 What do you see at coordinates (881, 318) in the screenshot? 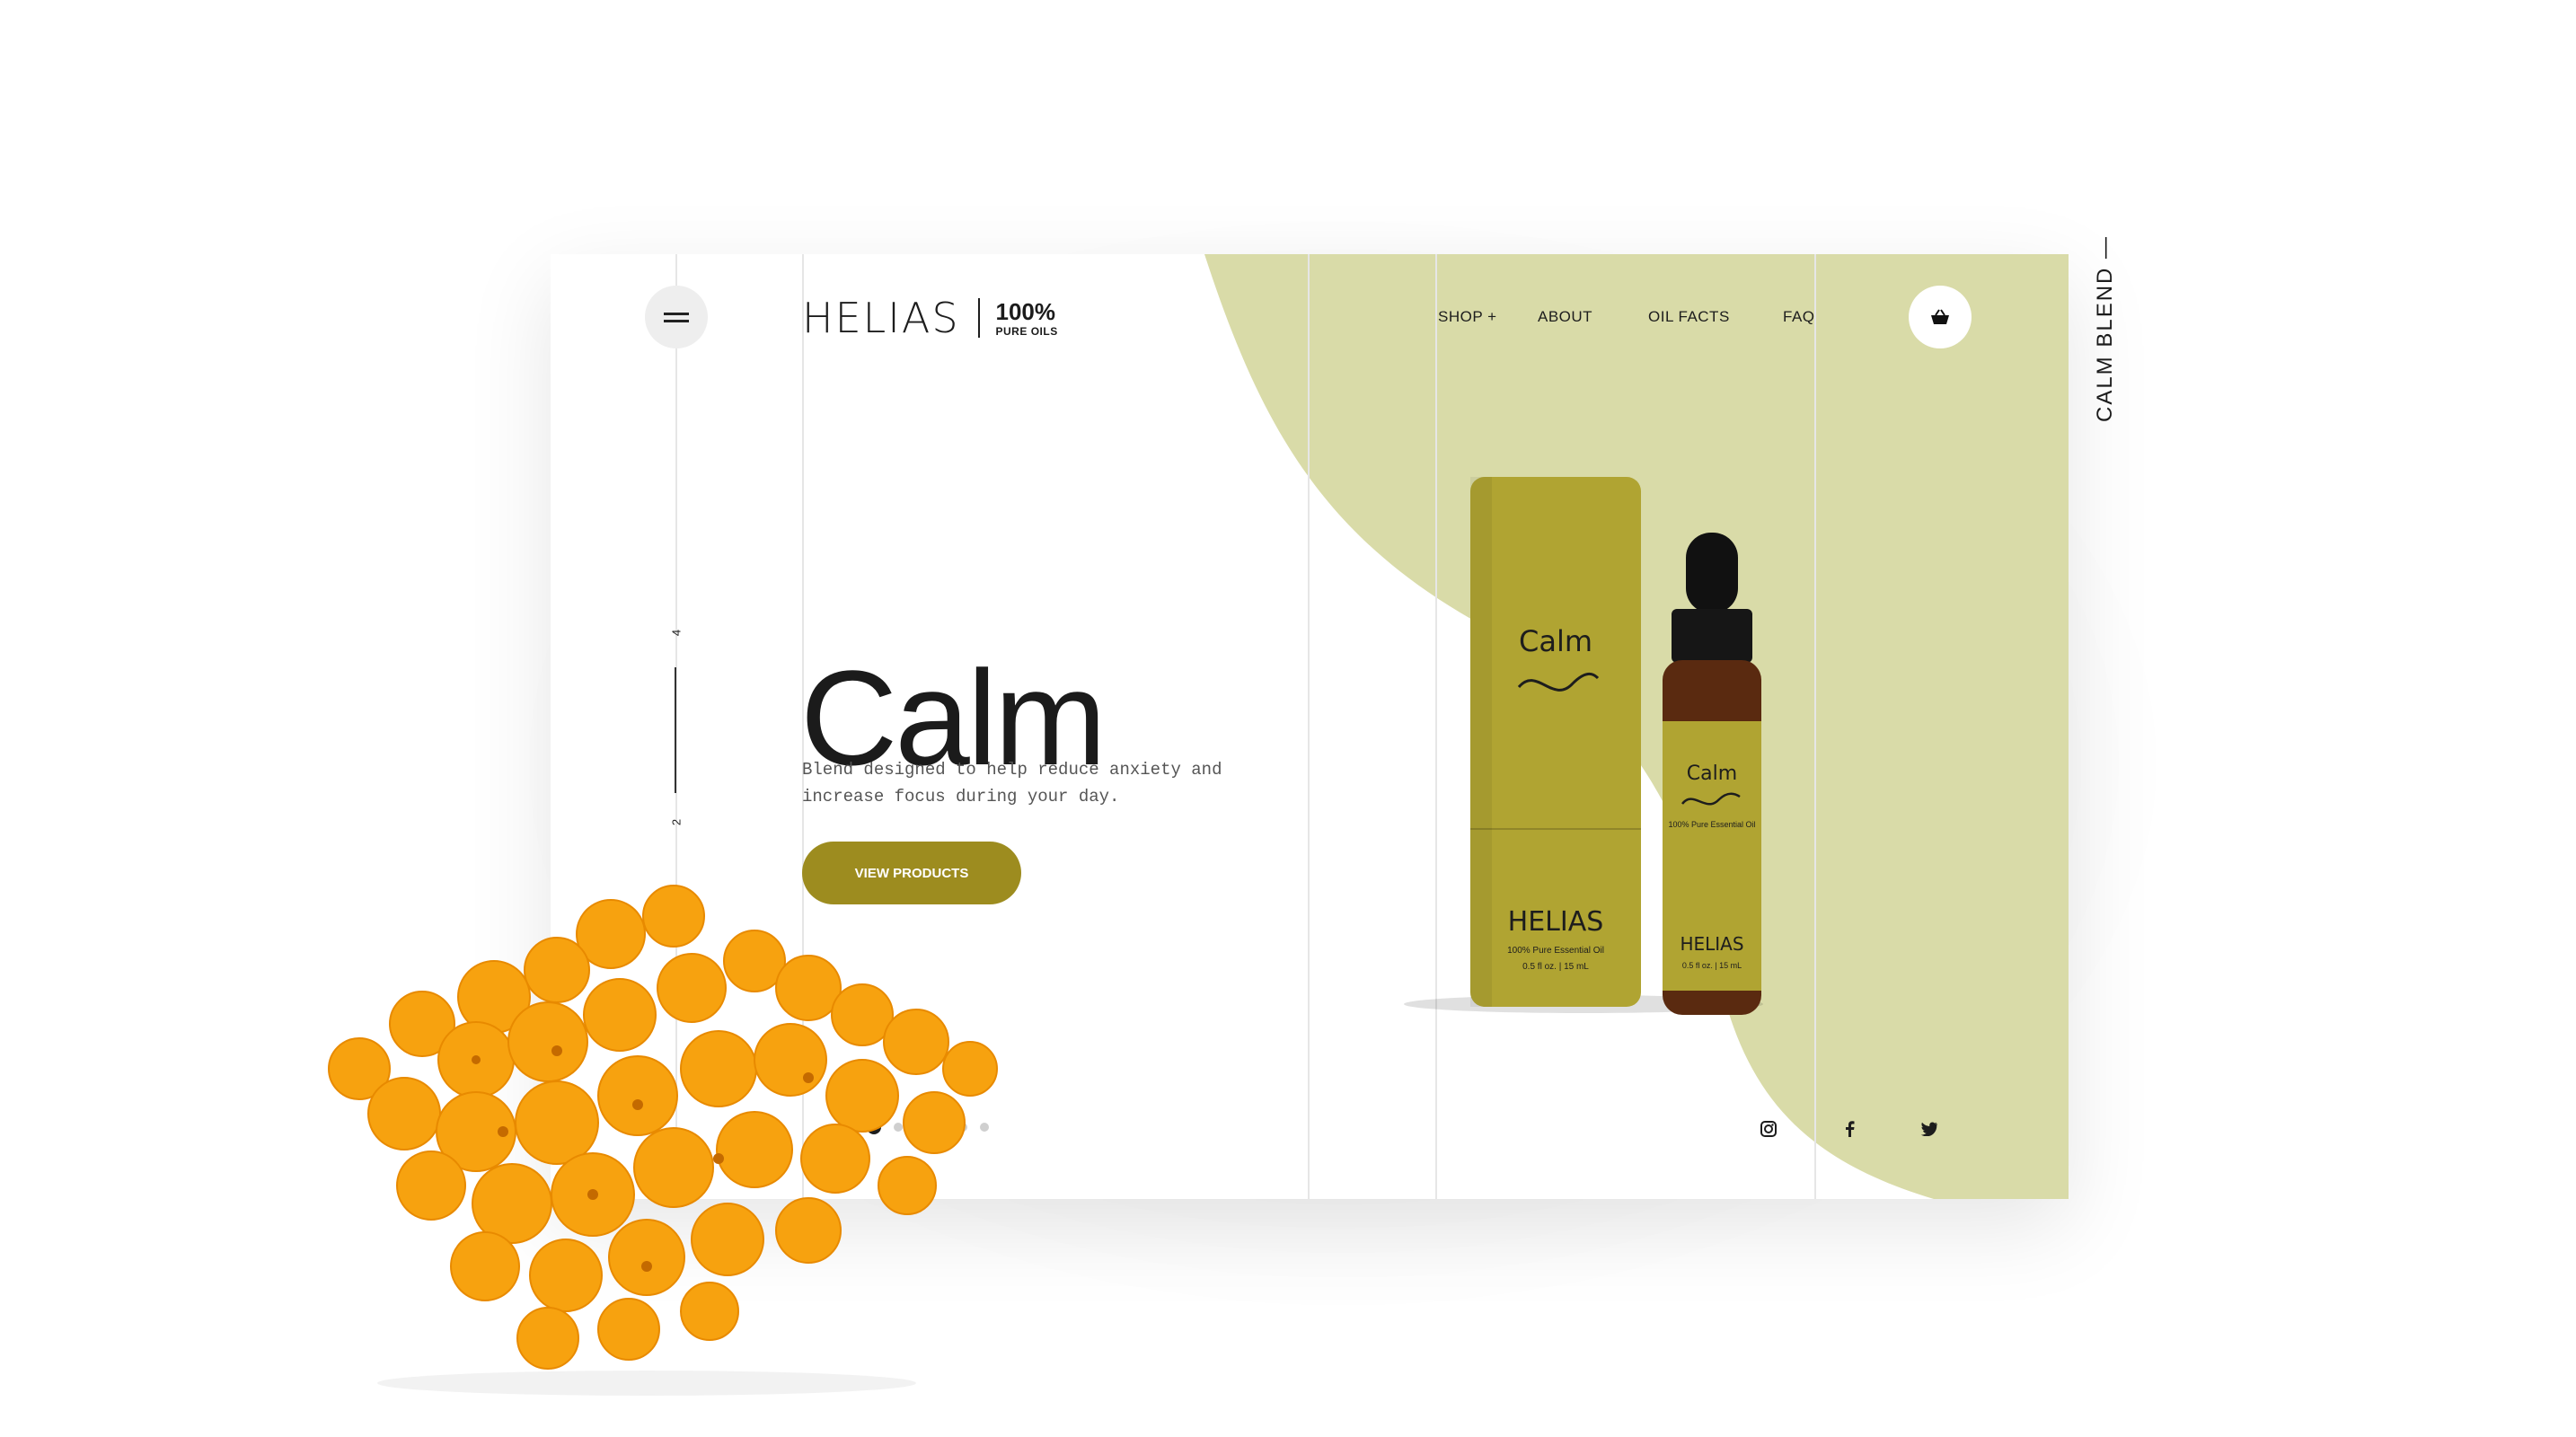
I see `brand-name: HELIAS` at bounding box center [881, 318].